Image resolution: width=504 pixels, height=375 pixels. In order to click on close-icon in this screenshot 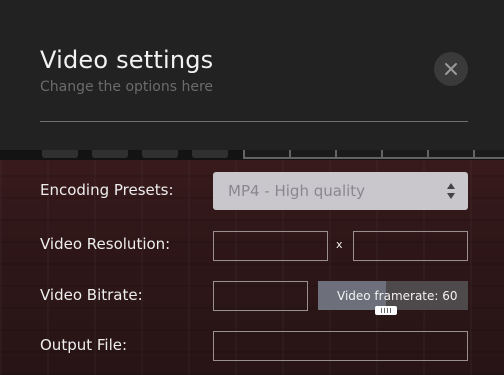, I will do `click(451, 69)`.